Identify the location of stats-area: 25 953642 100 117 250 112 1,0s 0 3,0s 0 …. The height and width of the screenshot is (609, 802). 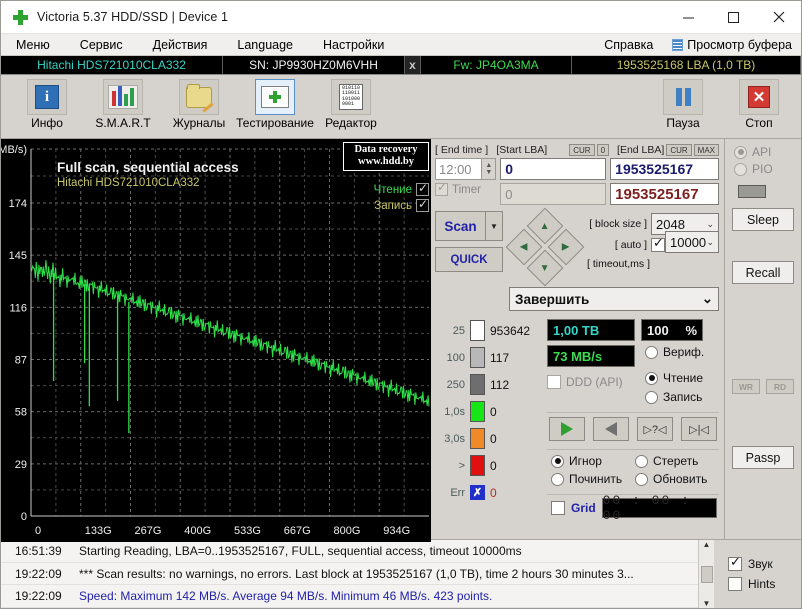
(577, 425).